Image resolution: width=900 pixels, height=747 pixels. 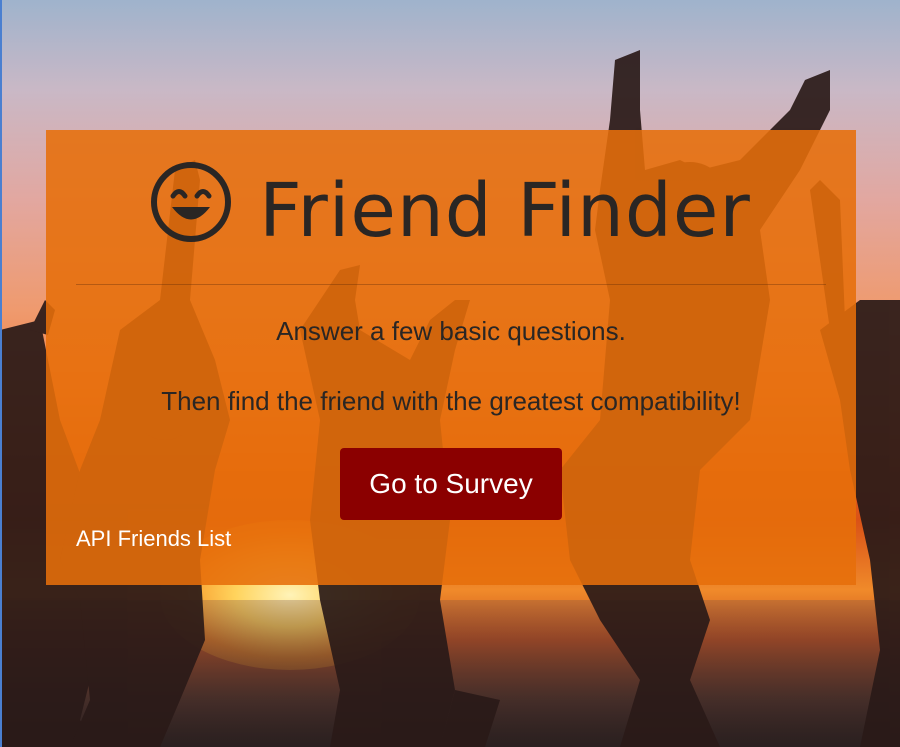 I want to click on title-divider, so click(x=451, y=284).